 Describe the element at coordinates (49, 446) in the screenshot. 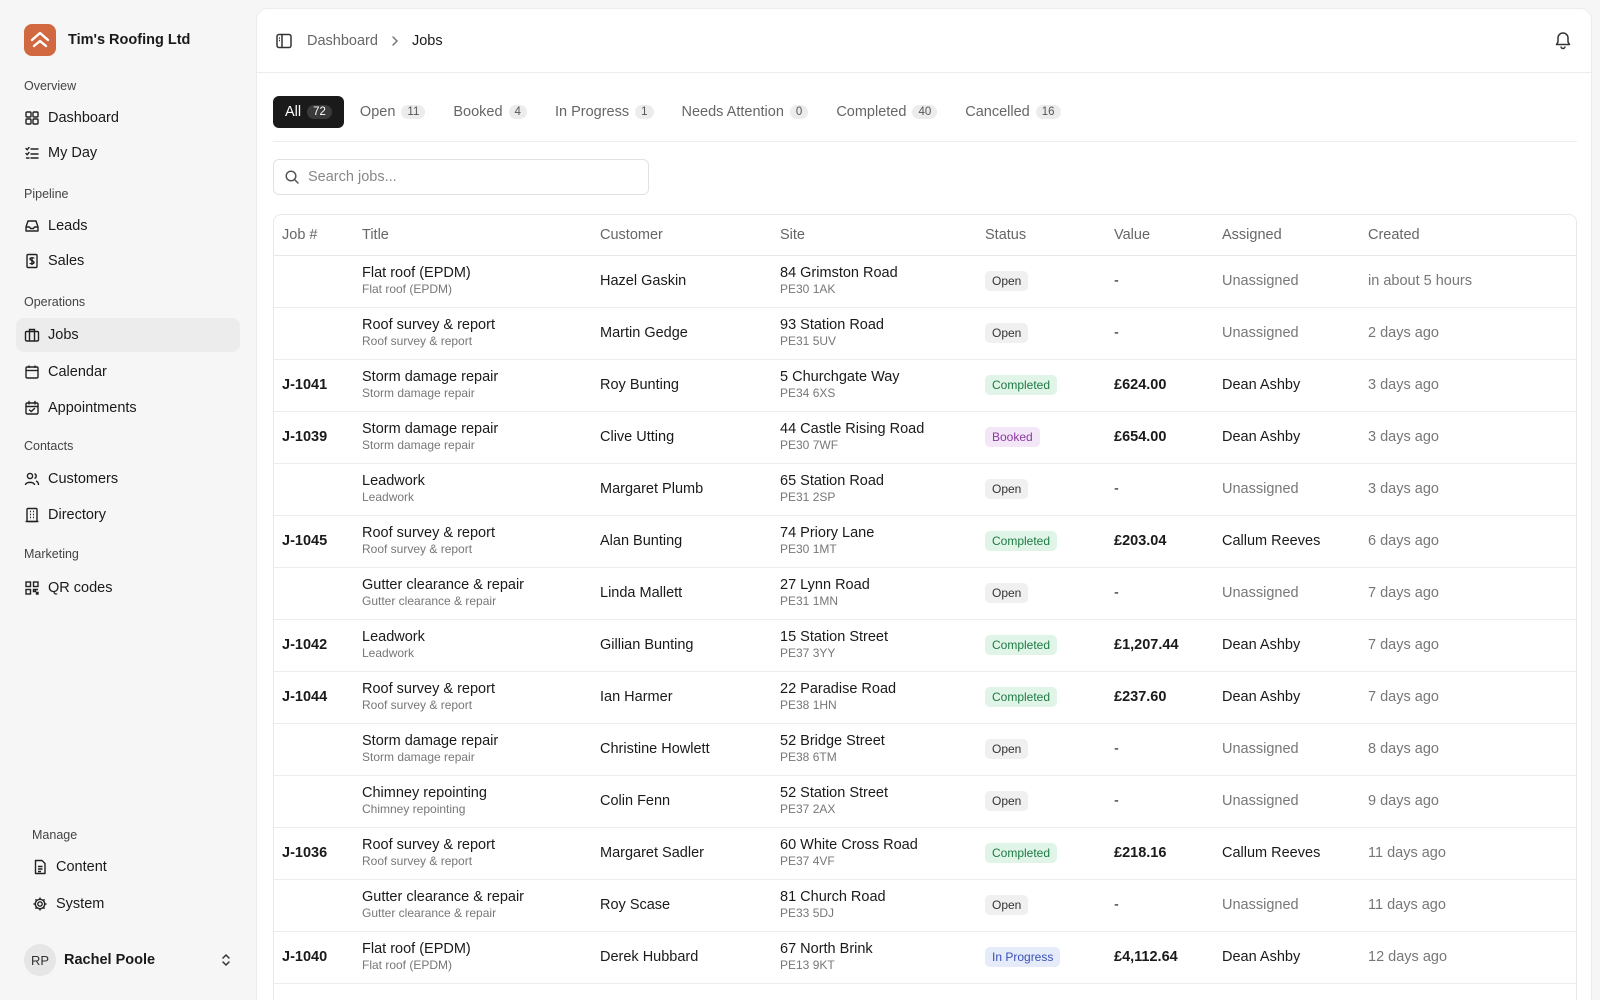

I see `section-label-contacts: Contacts` at that location.